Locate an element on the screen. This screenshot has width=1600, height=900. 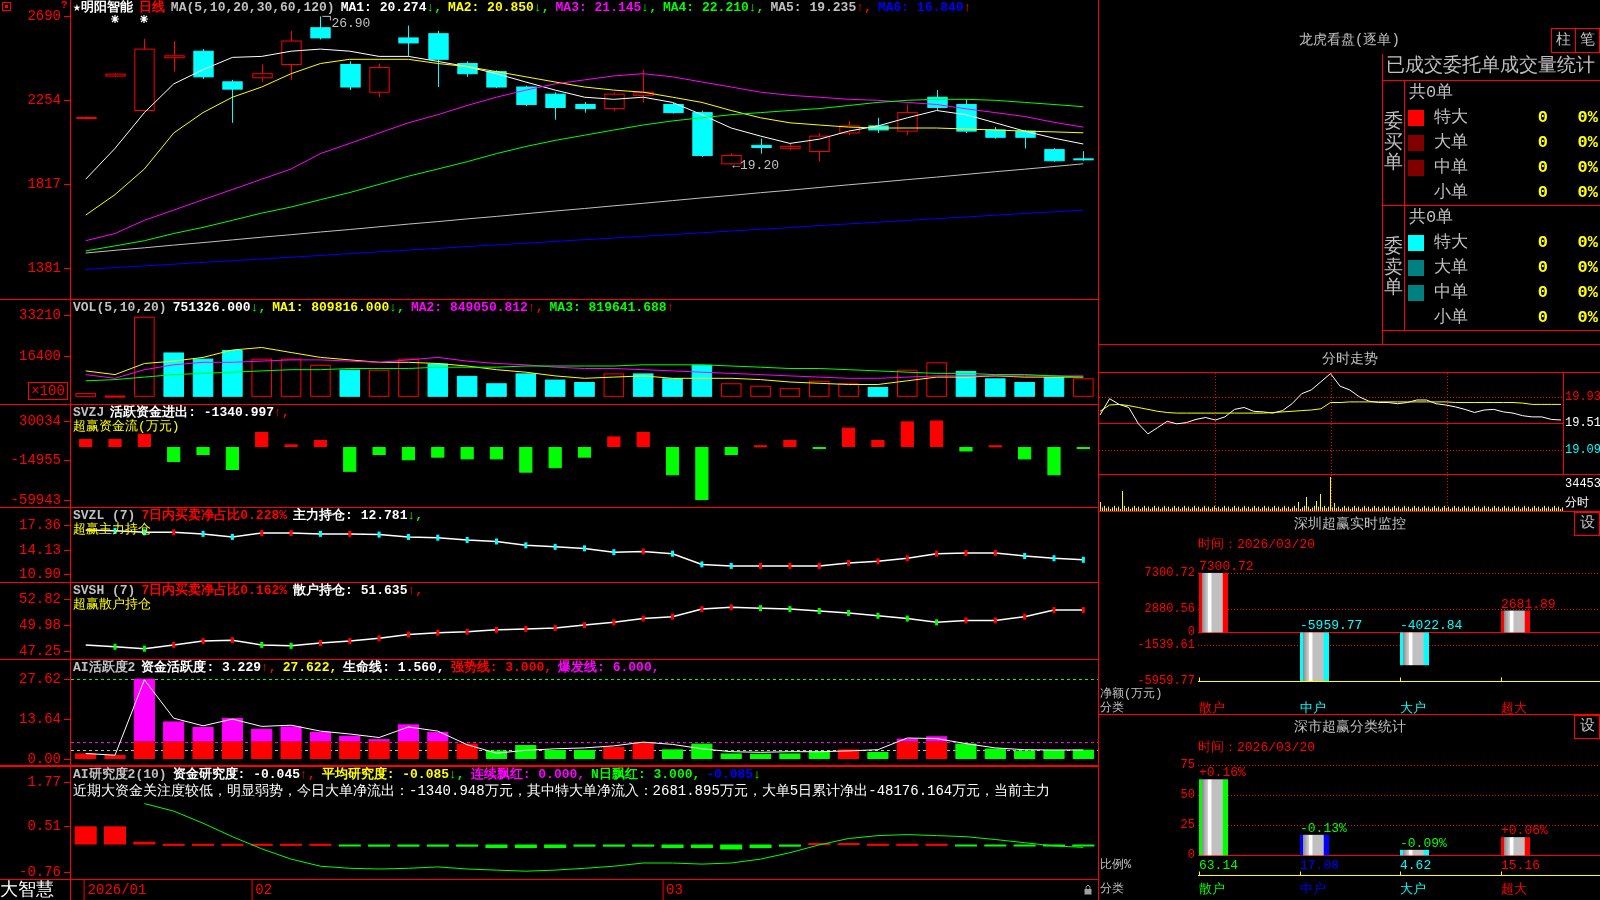
legend-item: N日飘红: 3.000, is located at coordinates (646, 775).